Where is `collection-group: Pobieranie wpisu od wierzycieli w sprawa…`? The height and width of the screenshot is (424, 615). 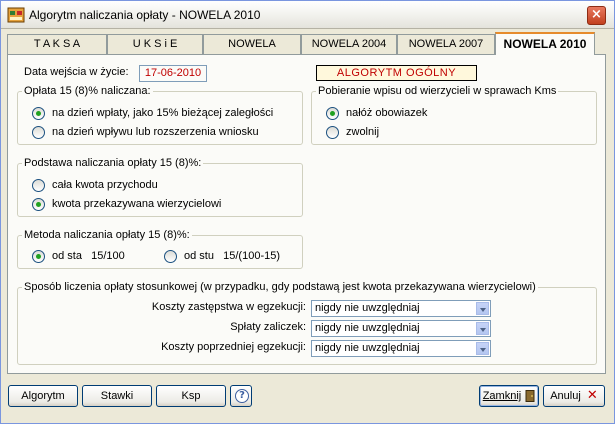 collection-group: Pobieranie wpisu od wierzycieli w sprawa… is located at coordinates (454, 115).